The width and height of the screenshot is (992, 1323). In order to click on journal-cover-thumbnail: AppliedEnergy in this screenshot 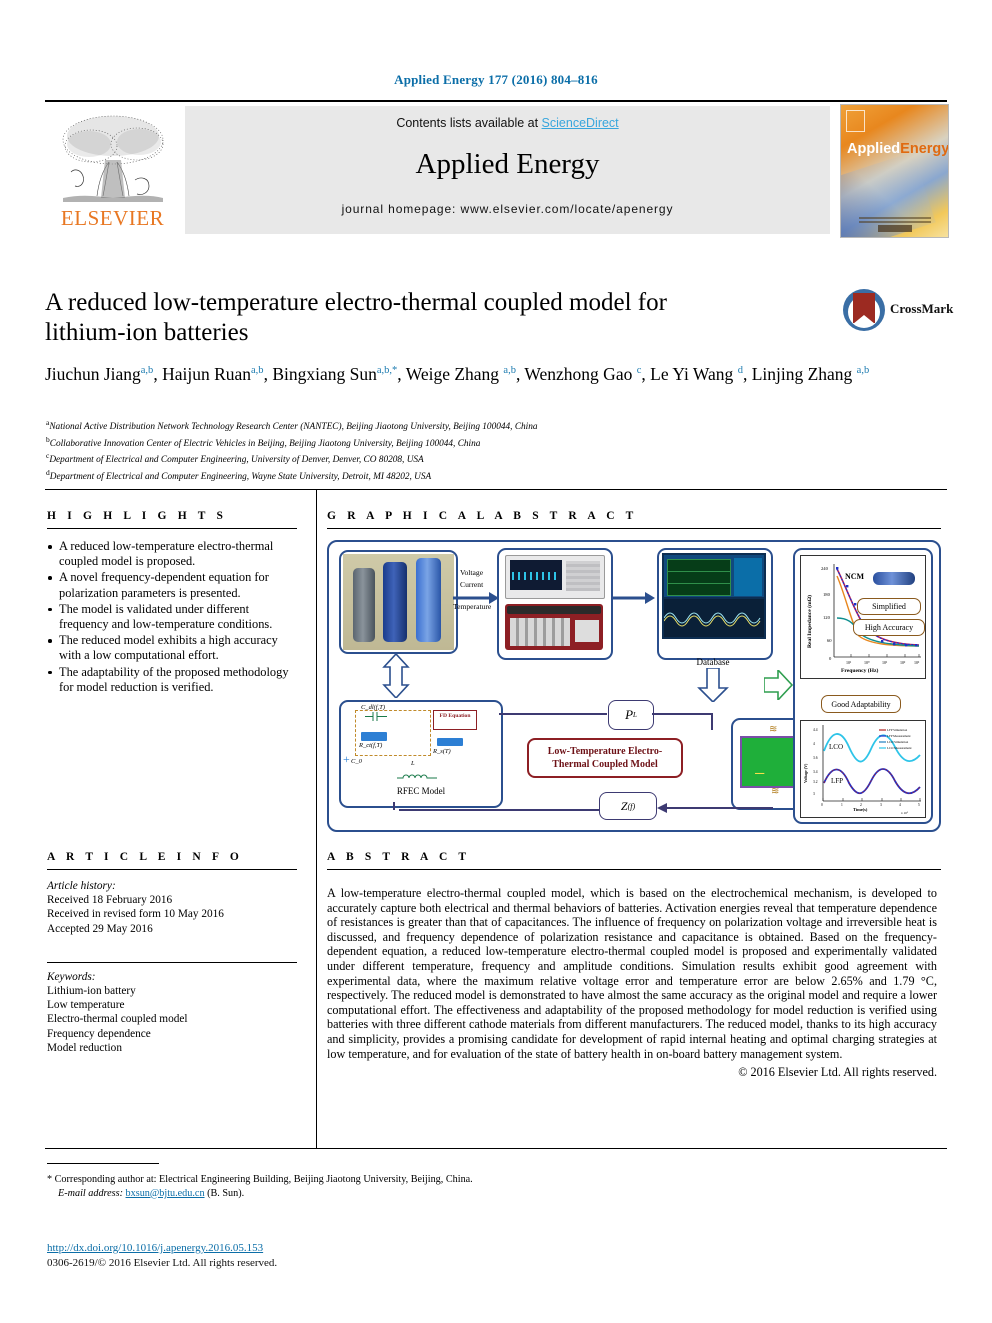, I will do `click(894, 171)`.